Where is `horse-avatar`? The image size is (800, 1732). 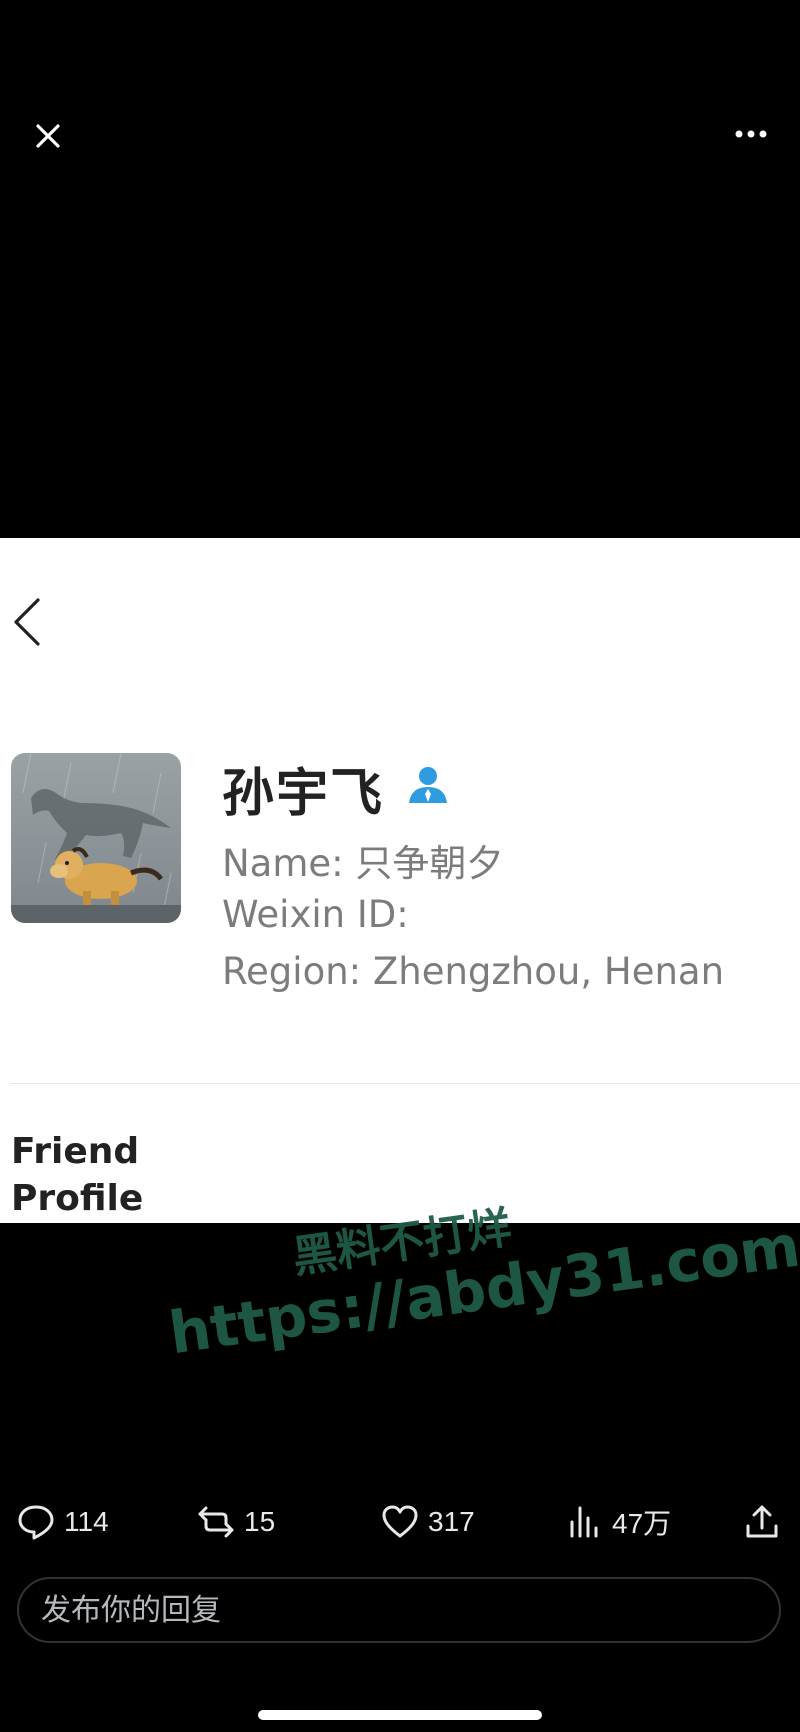 horse-avatar is located at coordinates (96, 838).